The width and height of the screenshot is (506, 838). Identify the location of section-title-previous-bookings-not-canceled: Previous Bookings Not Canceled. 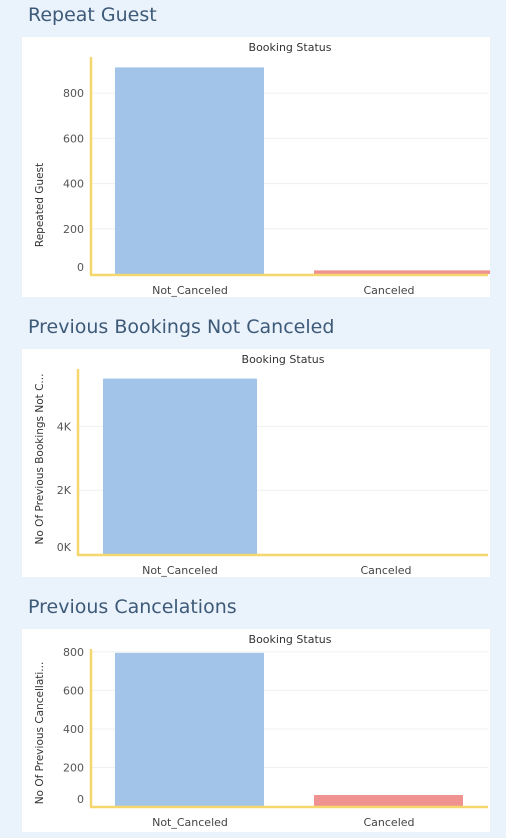
(181, 327).